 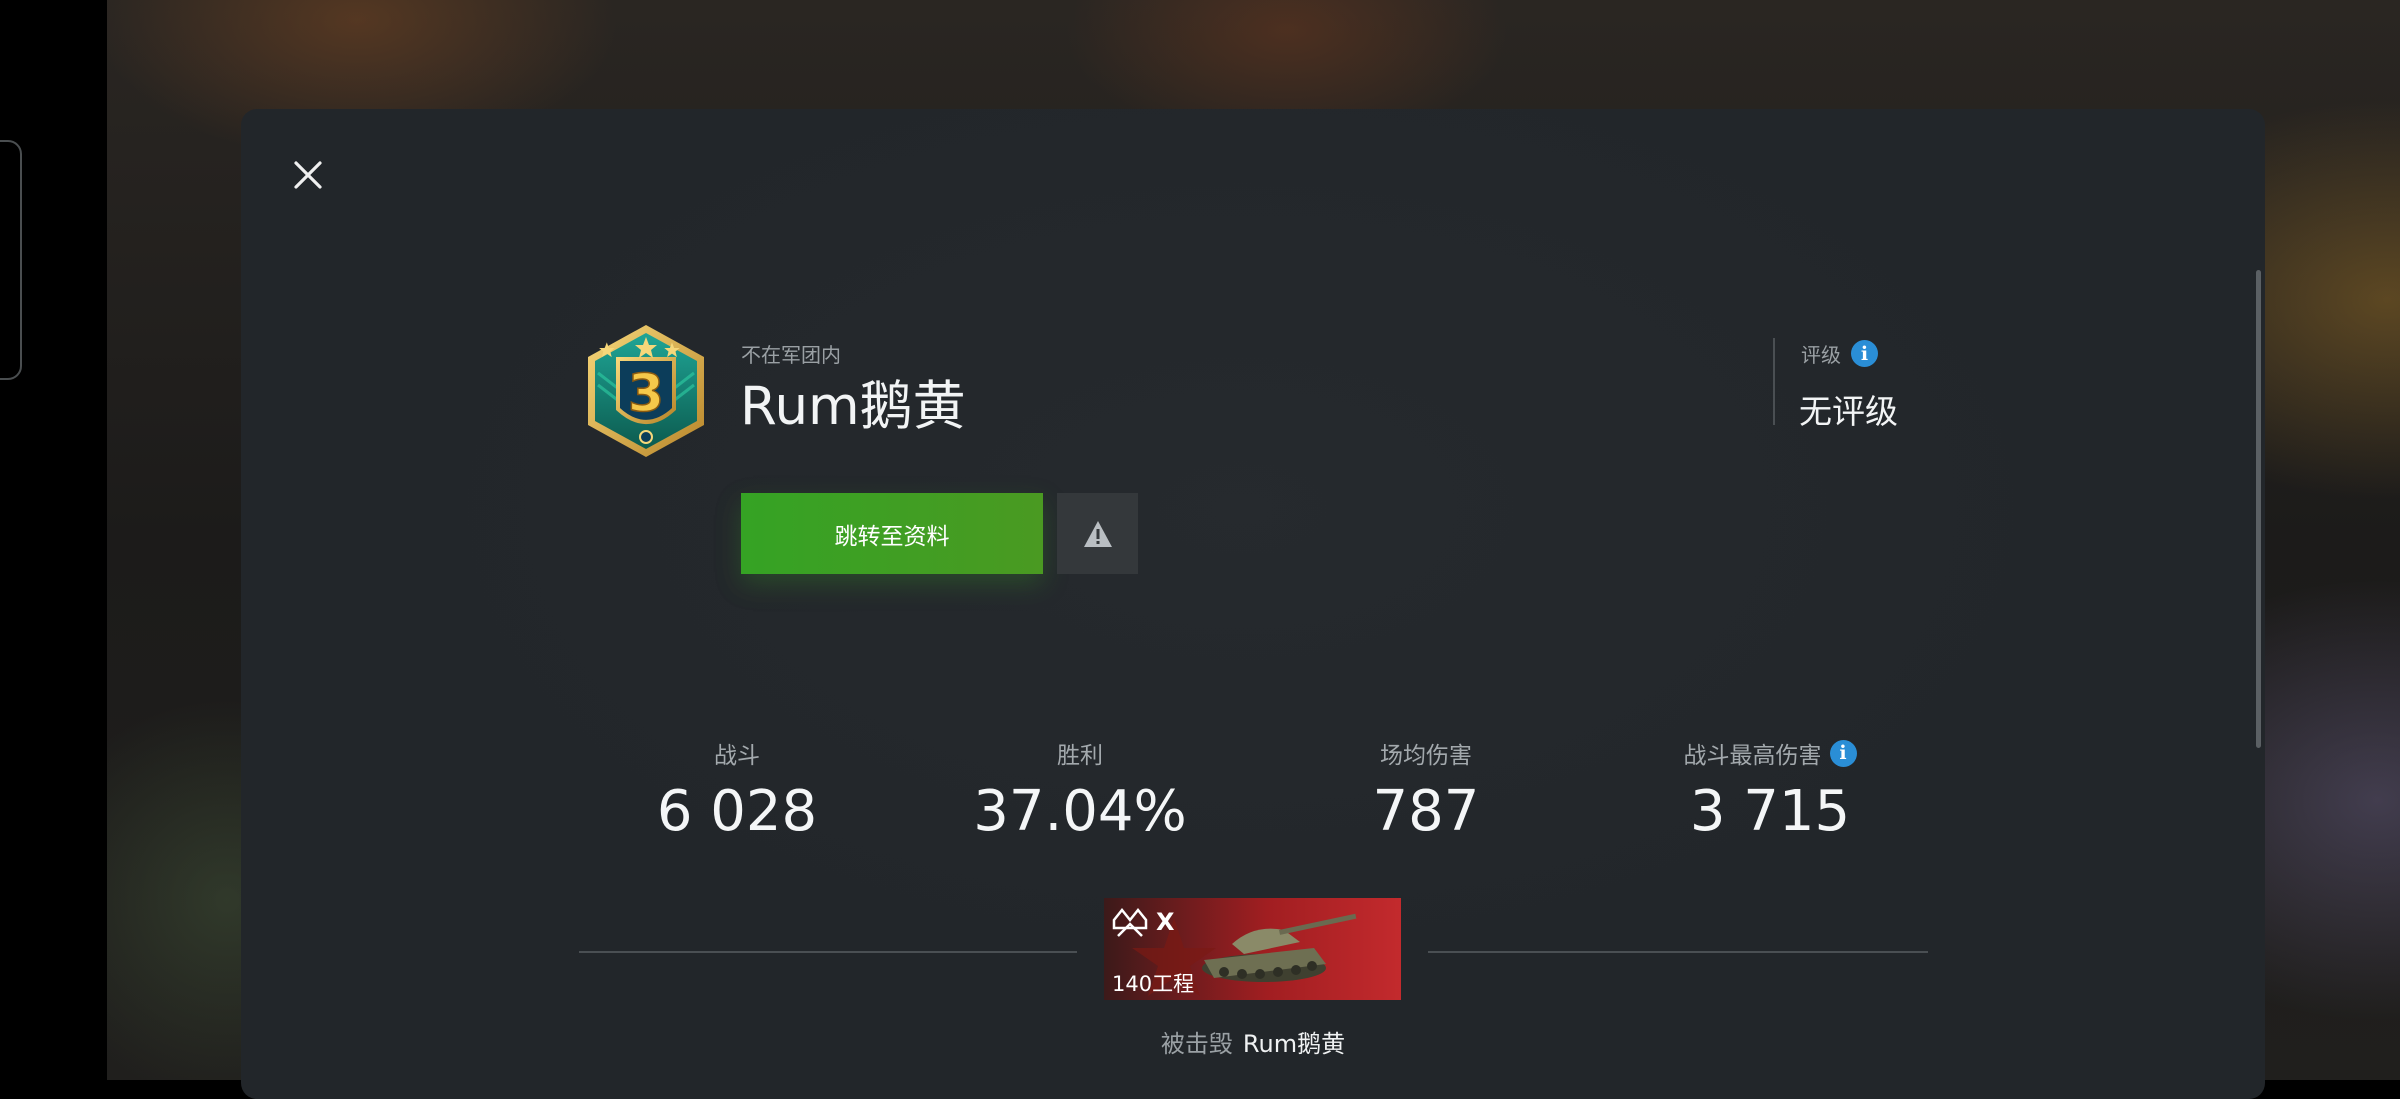 I want to click on divider-left, so click(x=828, y=952).